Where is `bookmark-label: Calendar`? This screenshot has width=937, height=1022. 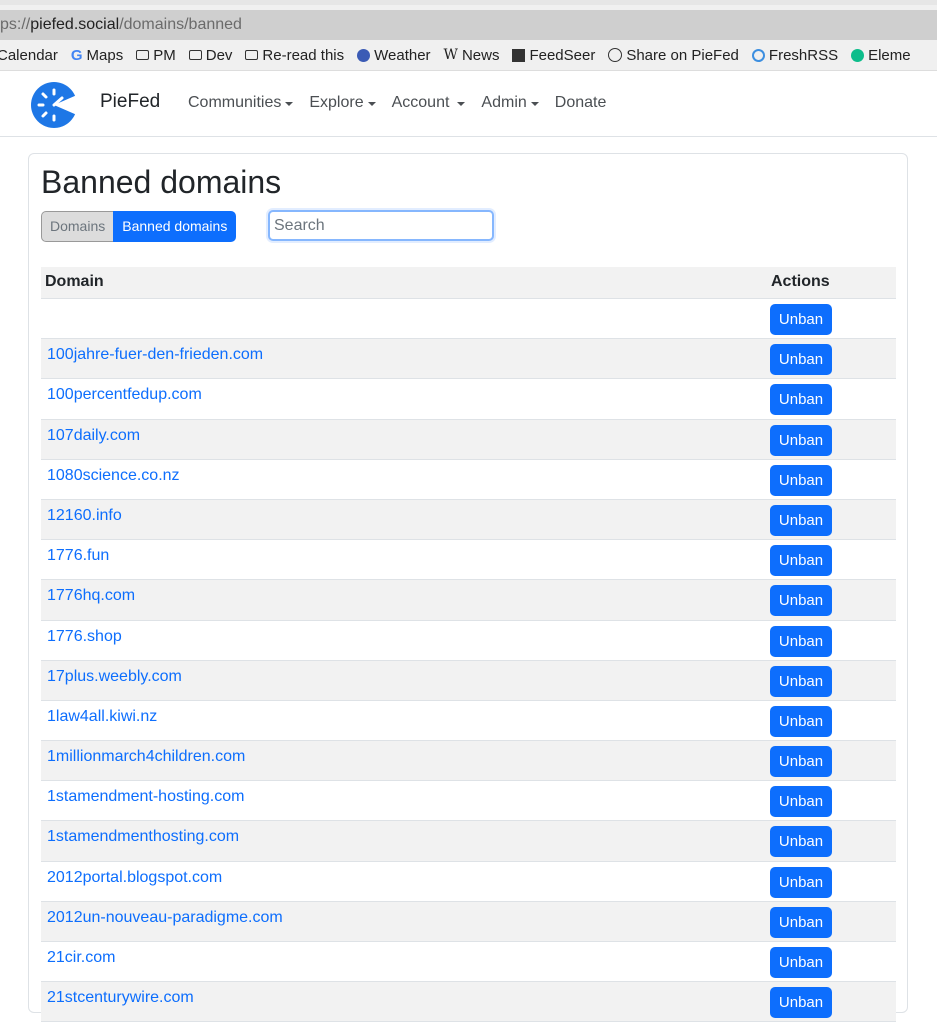 bookmark-label: Calendar is located at coordinates (29, 55).